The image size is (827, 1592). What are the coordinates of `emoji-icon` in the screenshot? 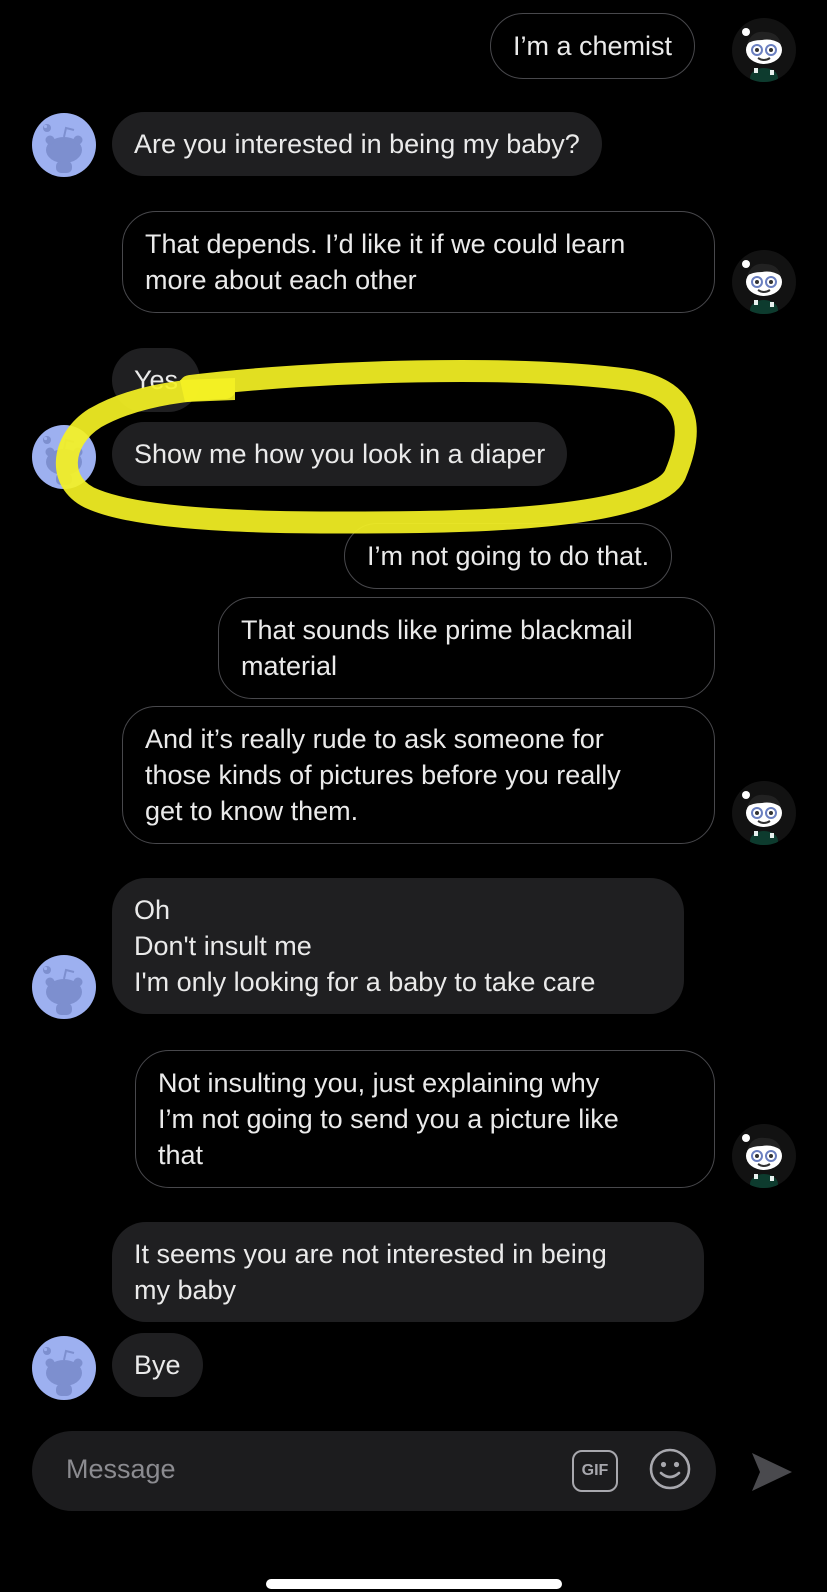 It's located at (670, 1469).